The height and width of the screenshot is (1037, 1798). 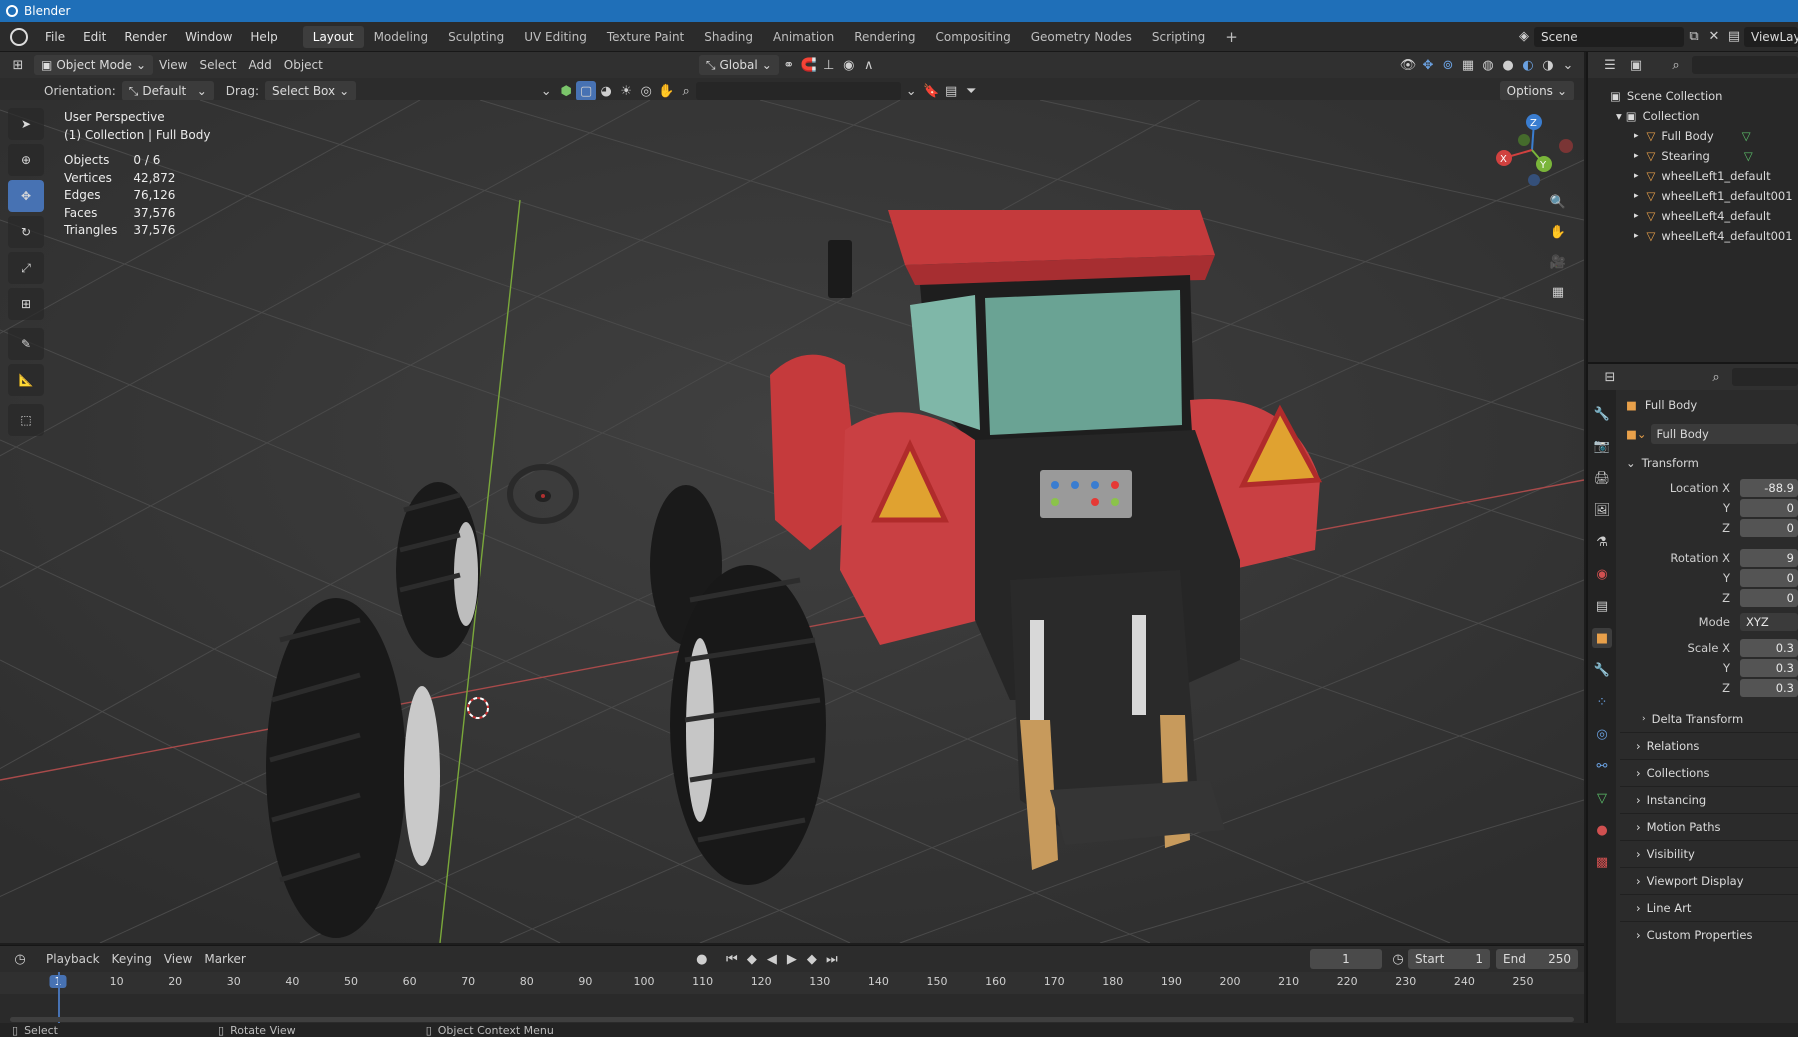 What do you see at coordinates (1709, 934) in the screenshot?
I see `custom-properties-panel: › Custom Properties` at bounding box center [1709, 934].